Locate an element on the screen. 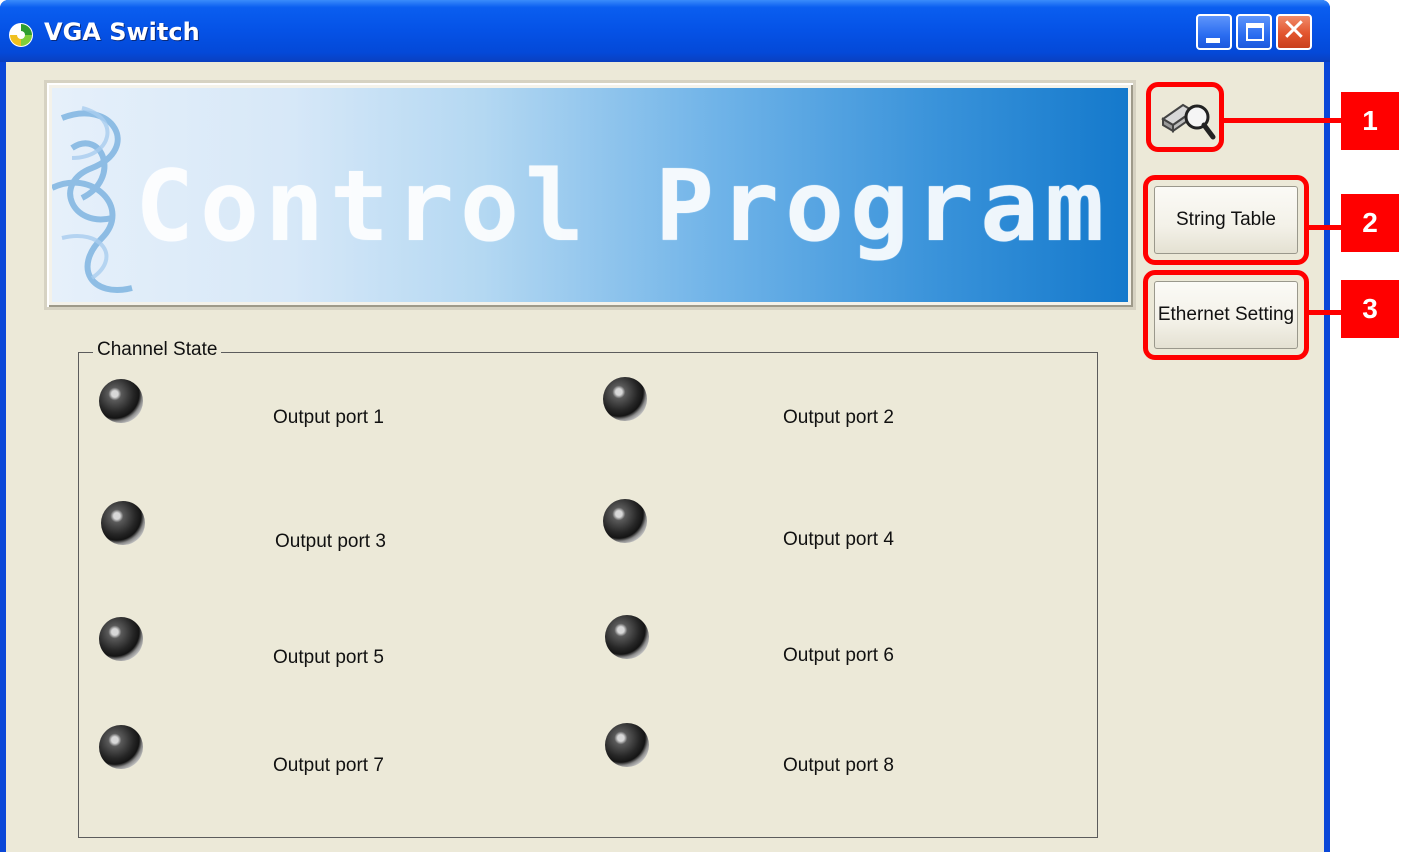  port-2-label: Output port 2 is located at coordinates (838, 417).